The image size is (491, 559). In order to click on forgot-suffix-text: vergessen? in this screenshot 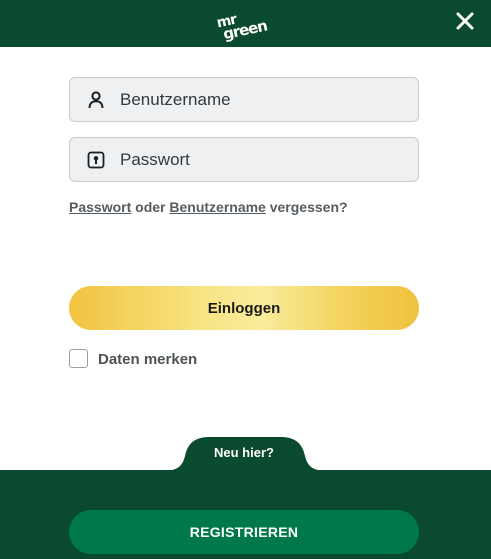, I will do `click(306, 207)`.